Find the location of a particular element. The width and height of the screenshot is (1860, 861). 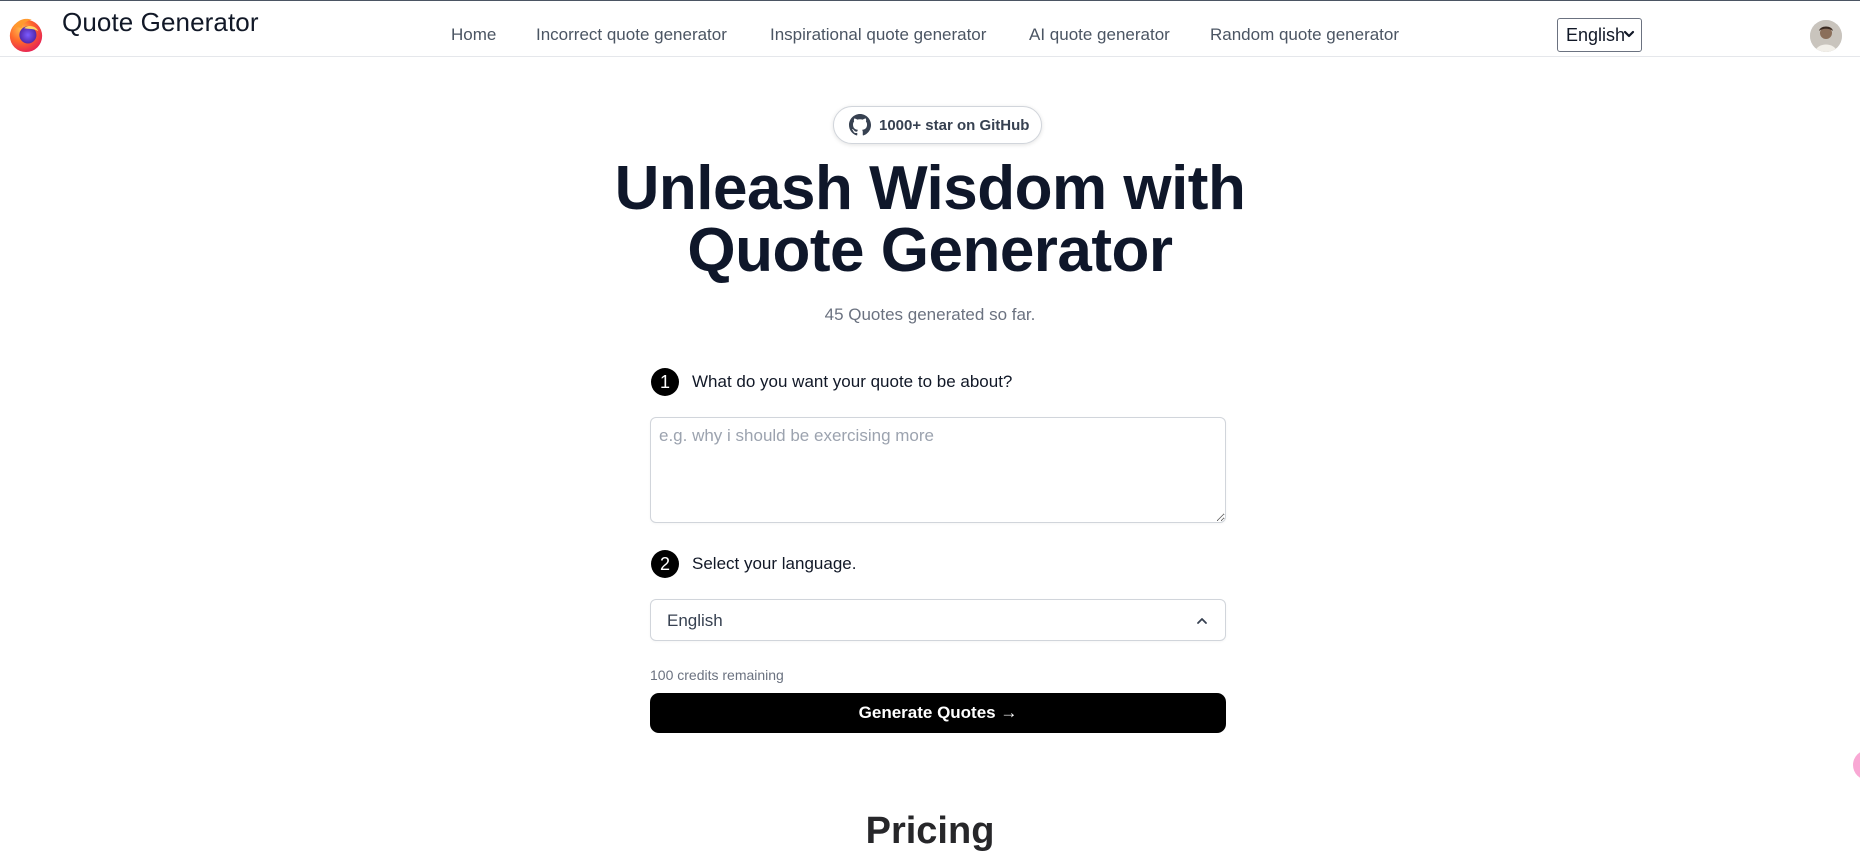

avatar-image is located at coordinates (1826, 36).